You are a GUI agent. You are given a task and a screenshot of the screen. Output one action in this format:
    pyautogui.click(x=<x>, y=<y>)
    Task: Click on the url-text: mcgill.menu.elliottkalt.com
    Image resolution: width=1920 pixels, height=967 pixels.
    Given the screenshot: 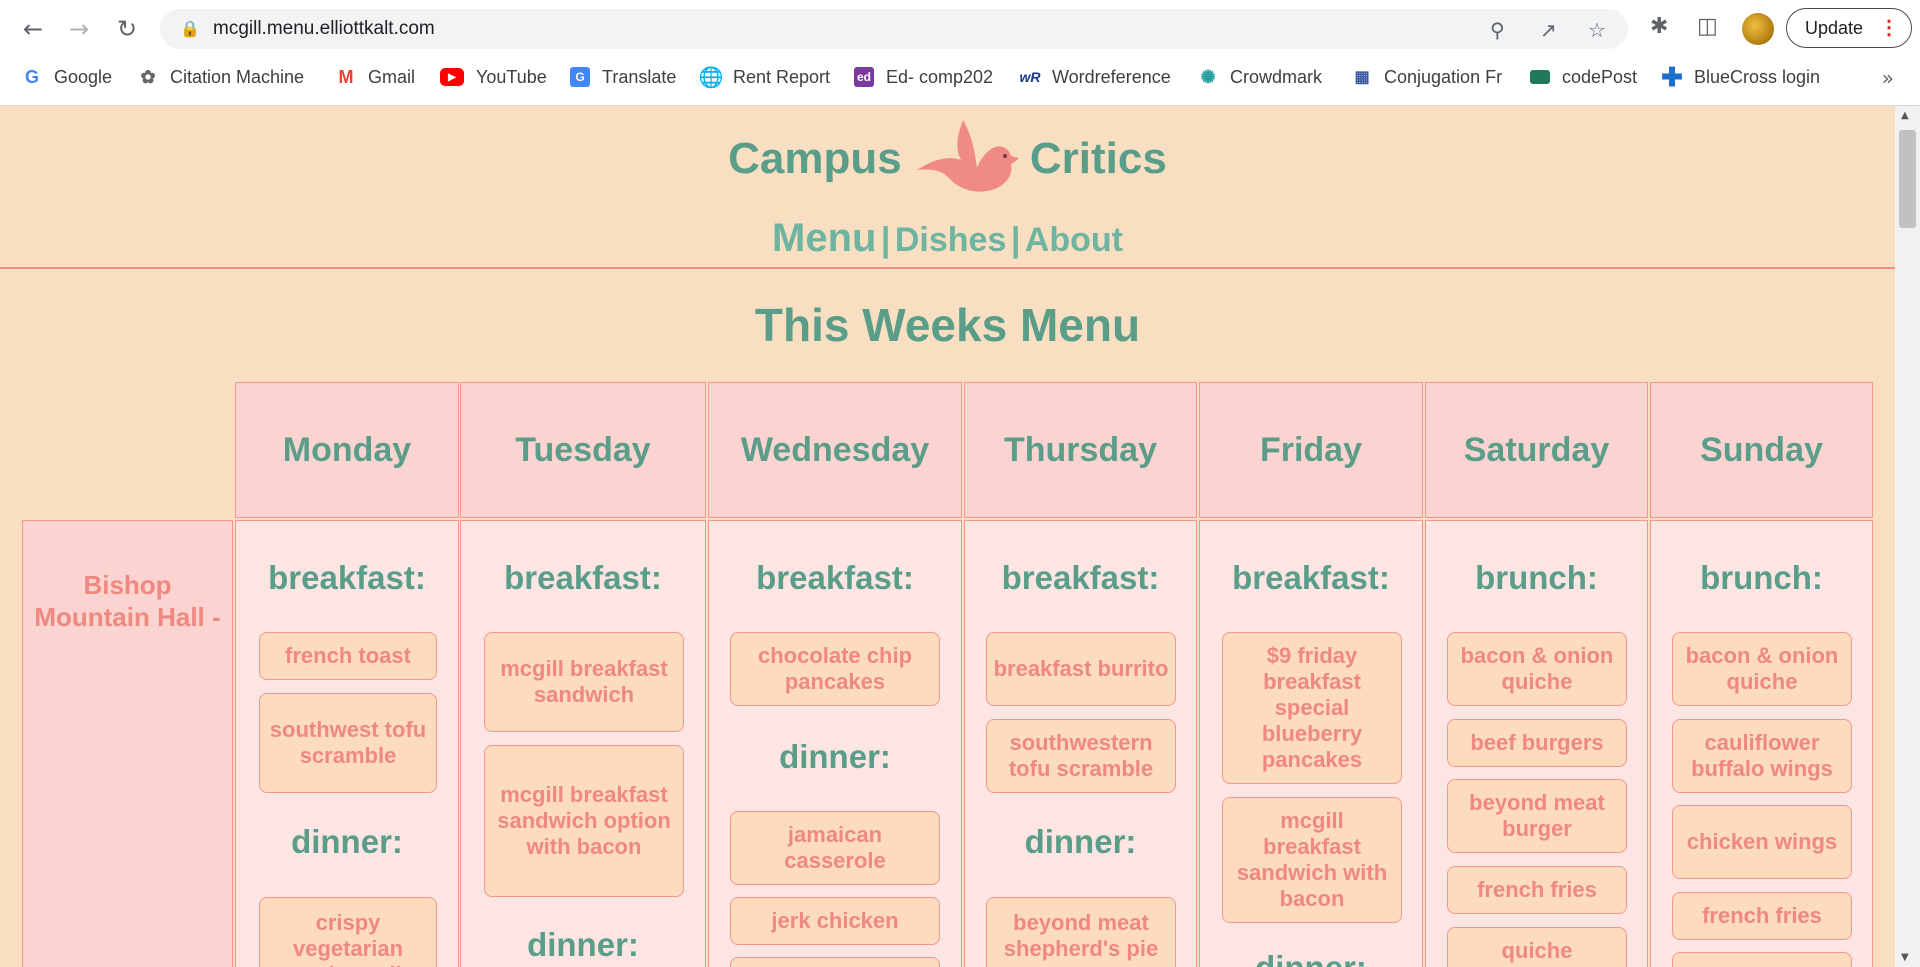 What is the action you would take?
    pyautogui.click(x=324, y=29)
    